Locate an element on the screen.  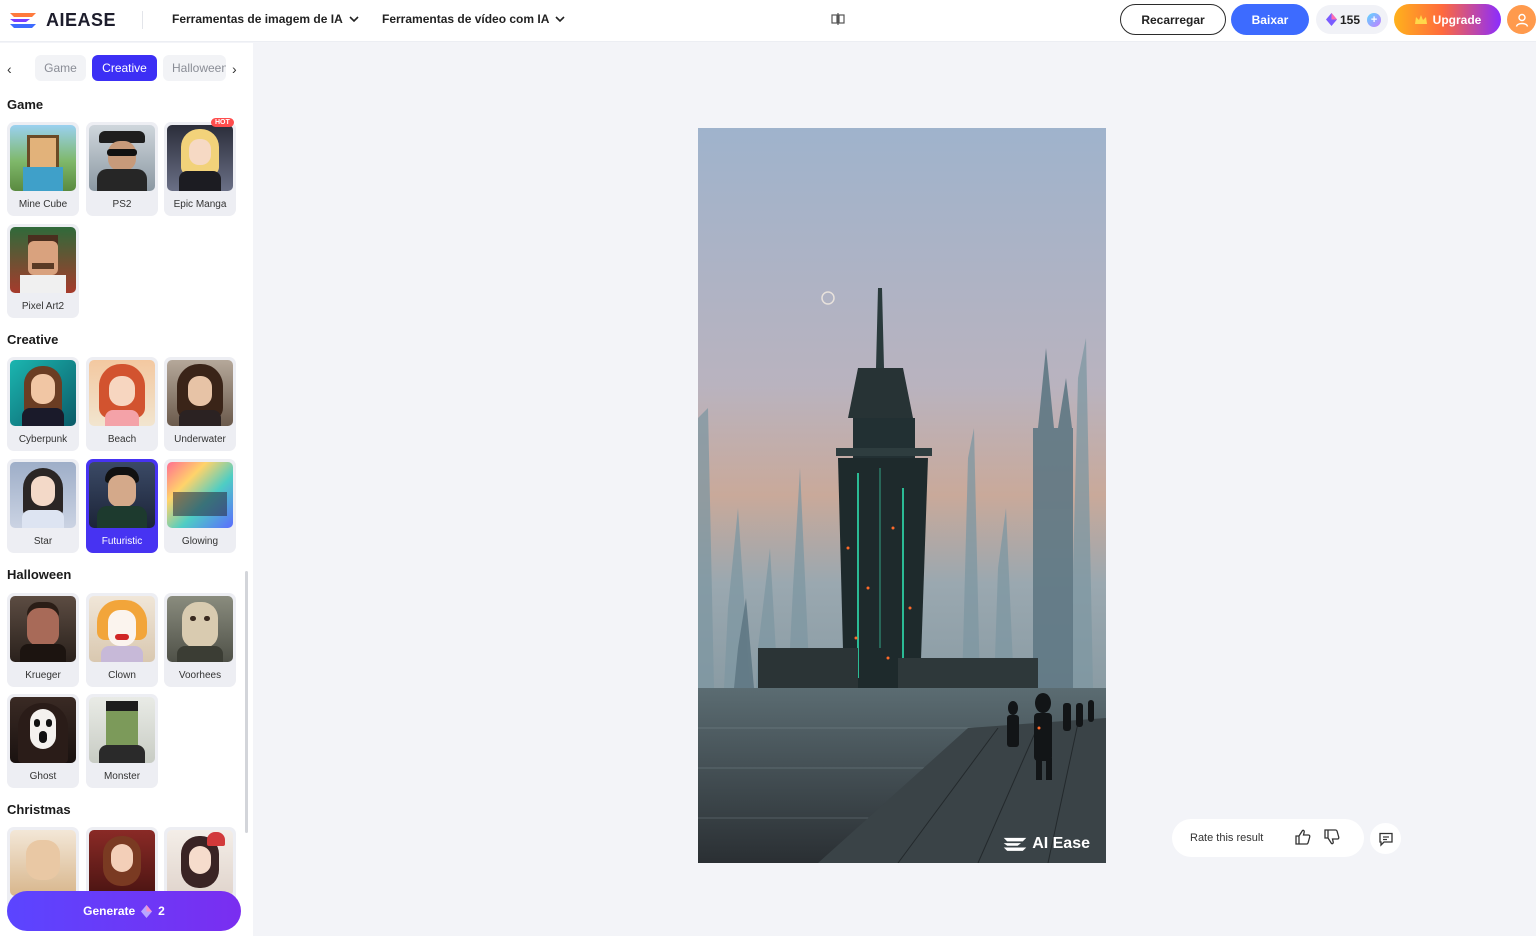
download-button: Baixar is located at coordinates (1270, 19).